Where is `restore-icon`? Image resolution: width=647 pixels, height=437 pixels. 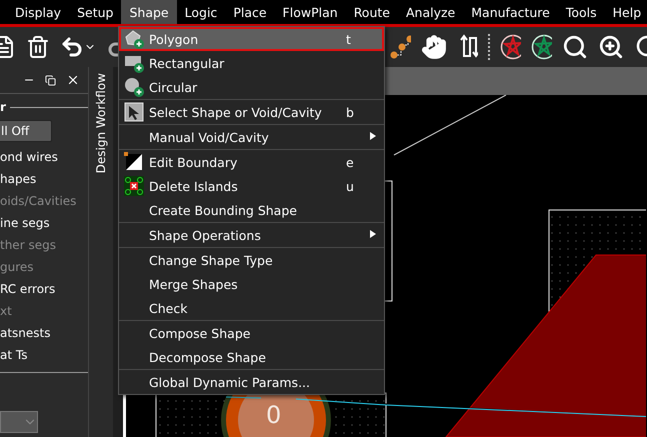
restore-icon is located at coordinates (50, 80).